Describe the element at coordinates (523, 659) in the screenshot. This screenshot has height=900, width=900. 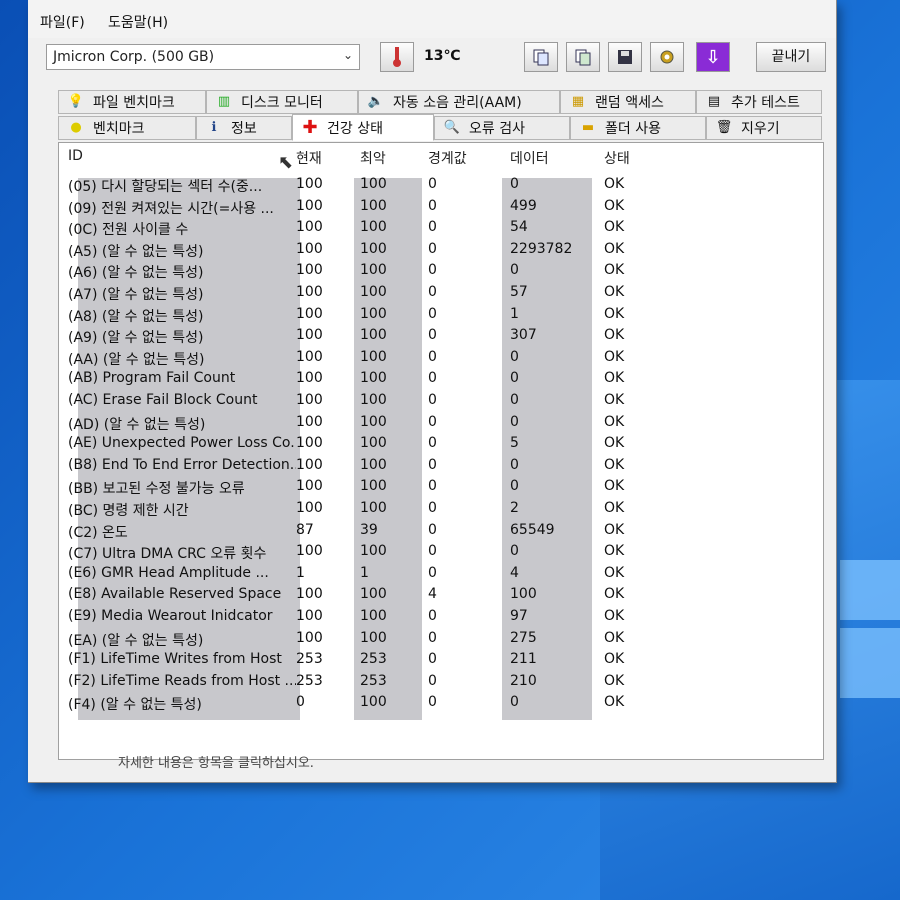
I see `cell-data: 211` at that location.